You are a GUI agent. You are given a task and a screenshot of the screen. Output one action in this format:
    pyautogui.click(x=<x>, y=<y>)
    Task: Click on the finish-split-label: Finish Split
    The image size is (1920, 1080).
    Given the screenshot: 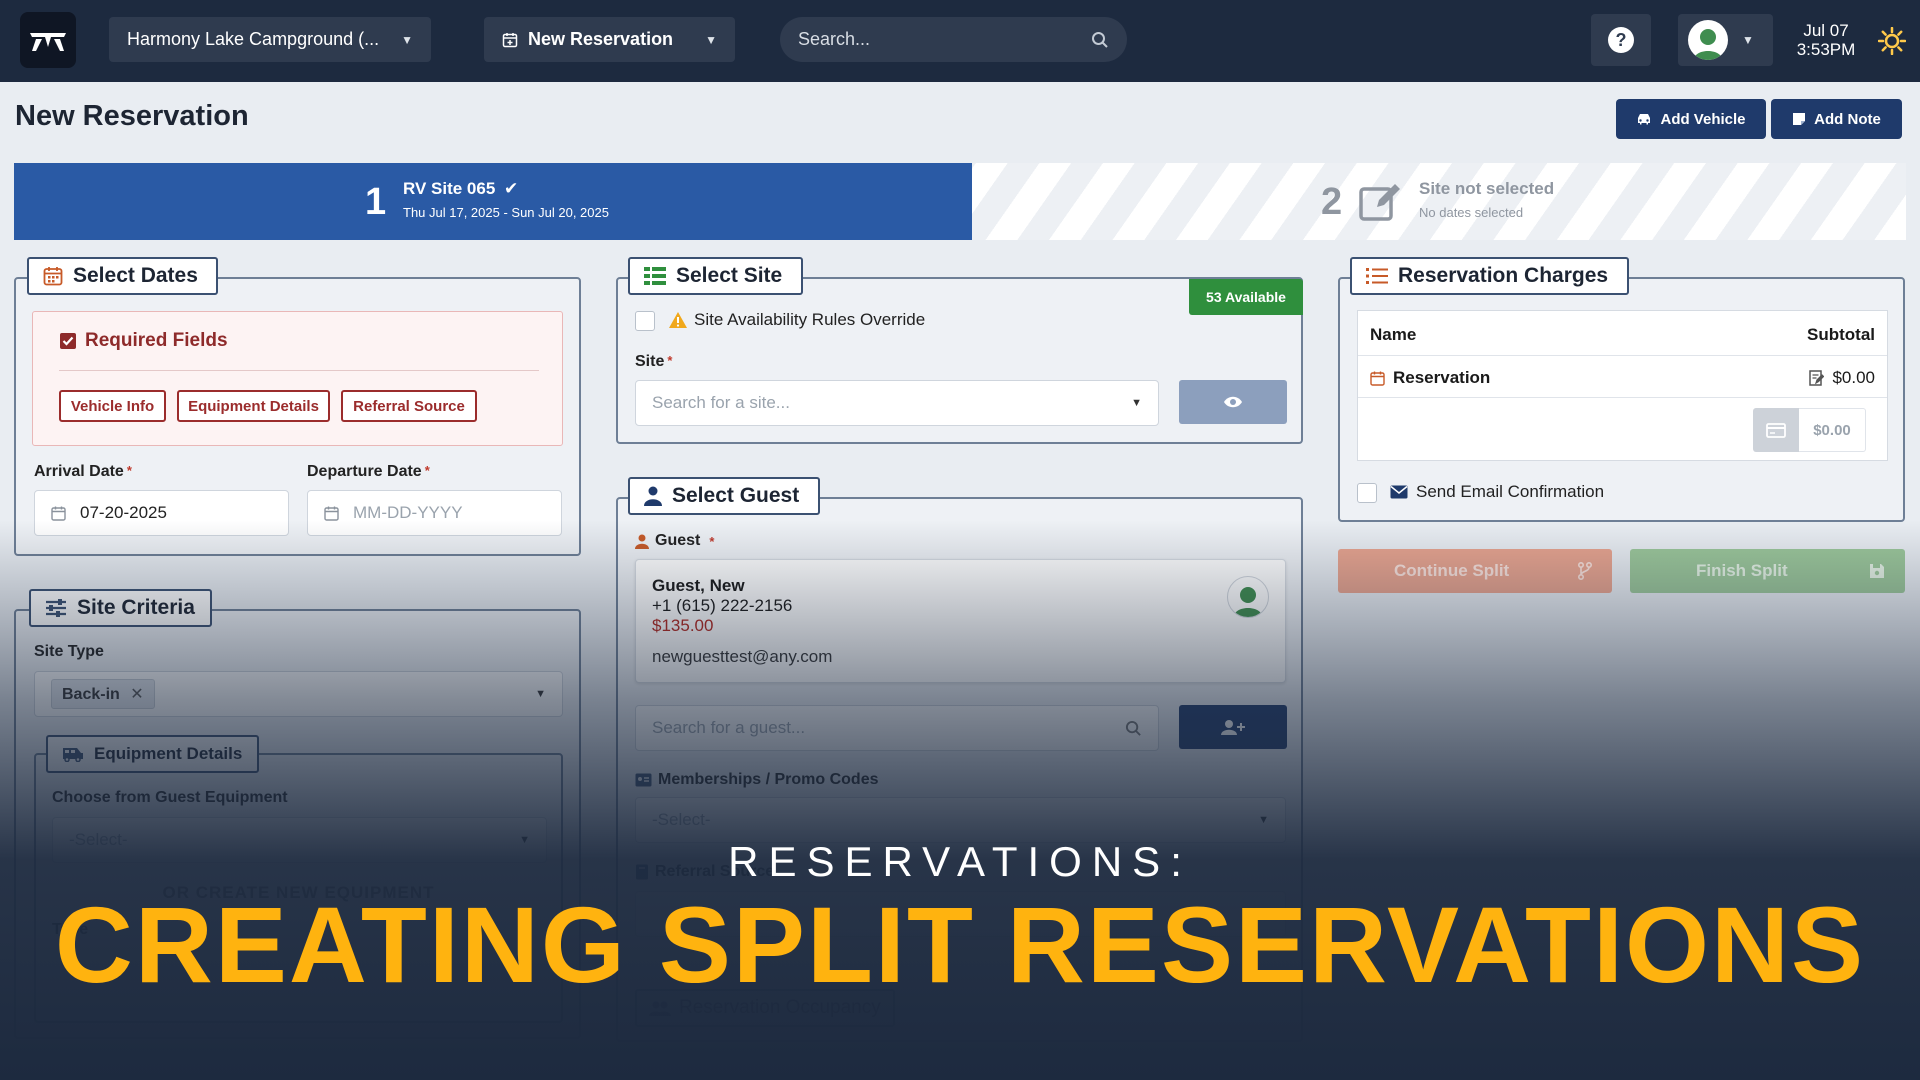 What is the action you would take?
    pyautogui.click(x=1742, y=570)
    